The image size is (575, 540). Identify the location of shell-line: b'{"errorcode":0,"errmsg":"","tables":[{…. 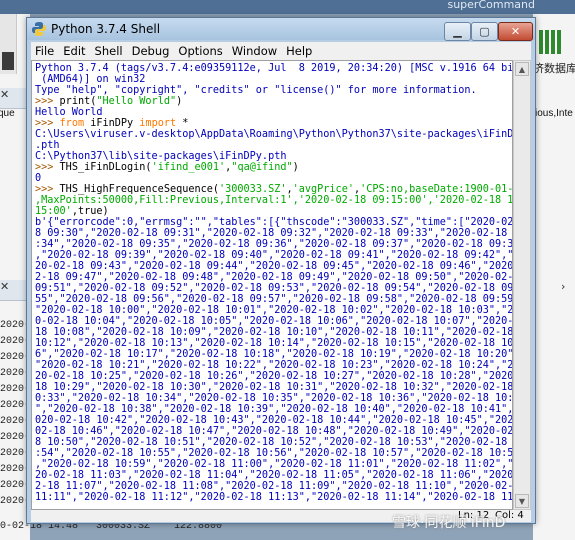
(274, 222).